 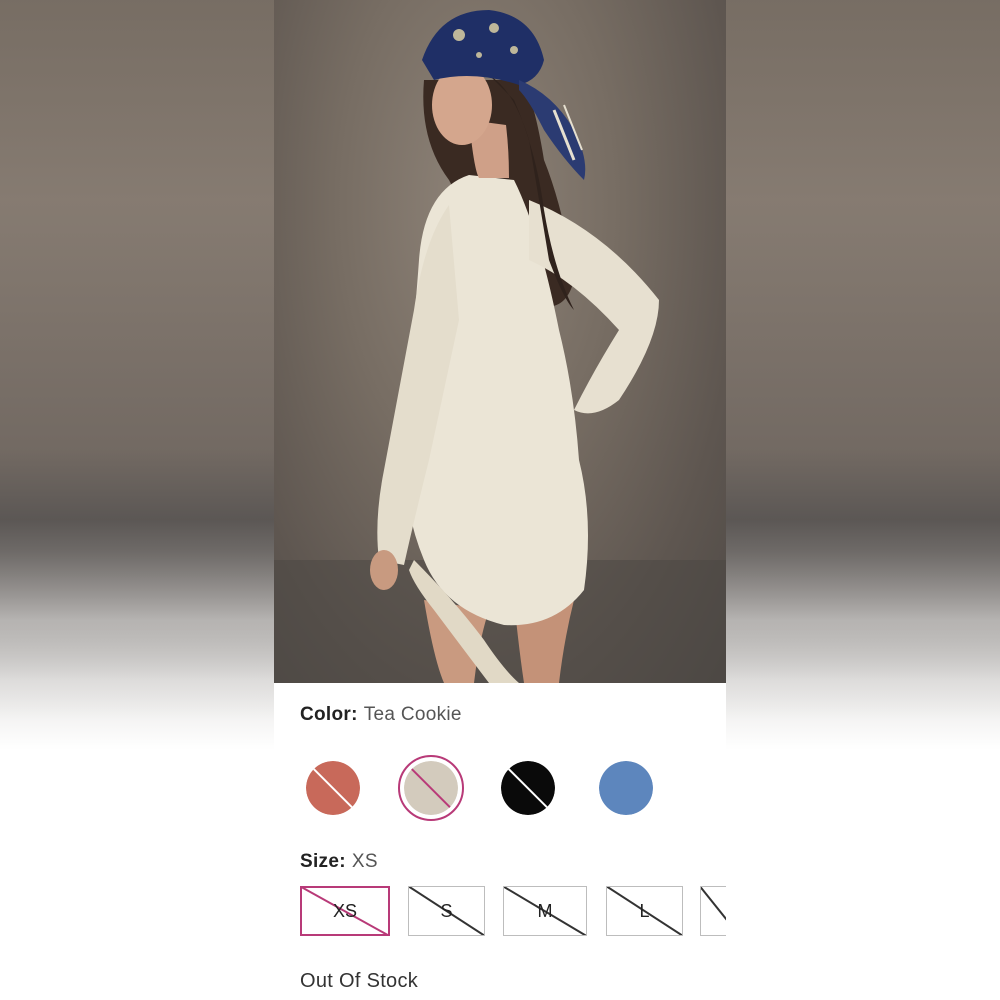 I want to click on color-swatch-black, so click(x=528, y=788).